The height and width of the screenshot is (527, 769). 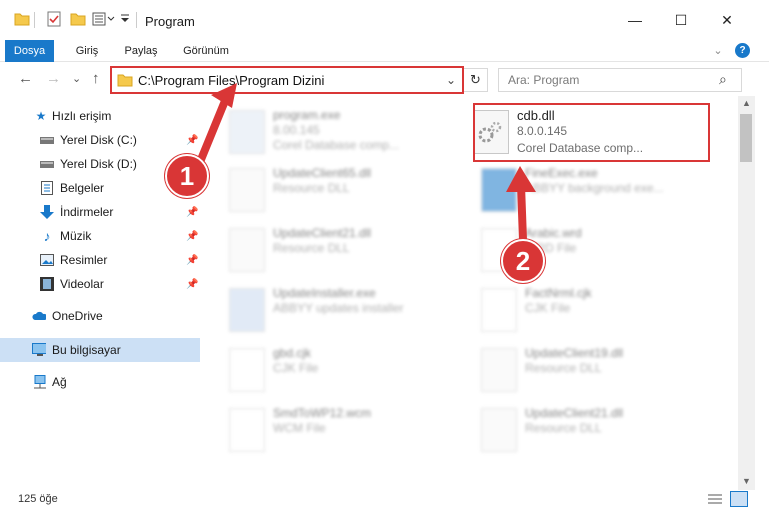 What do you see at coordinates (366, 163) in the screenshot?
I see `annotation-arrows` at bounding box center [366, 163].